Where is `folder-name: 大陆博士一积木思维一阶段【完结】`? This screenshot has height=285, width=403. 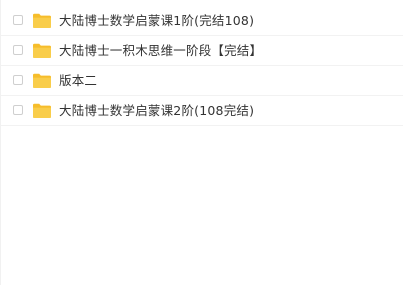 folder-name: 大陆博士一积木思维一阶段【完结】 is located at coordinates (160, 50).